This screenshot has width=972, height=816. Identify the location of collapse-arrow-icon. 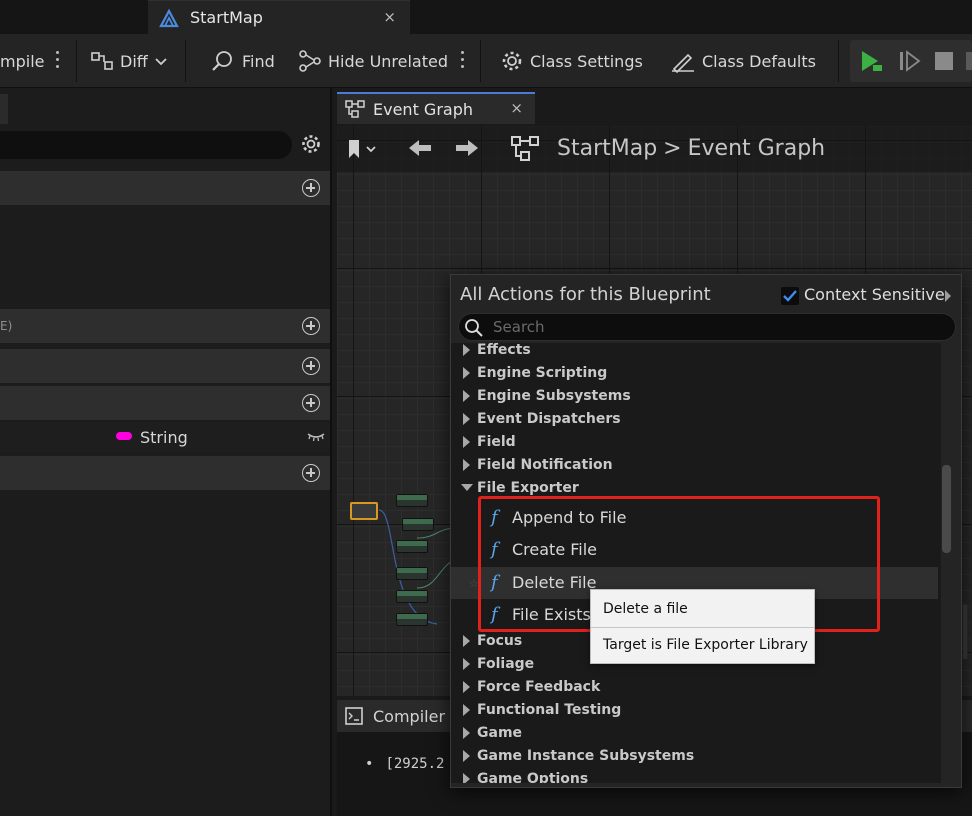
(467, 487).